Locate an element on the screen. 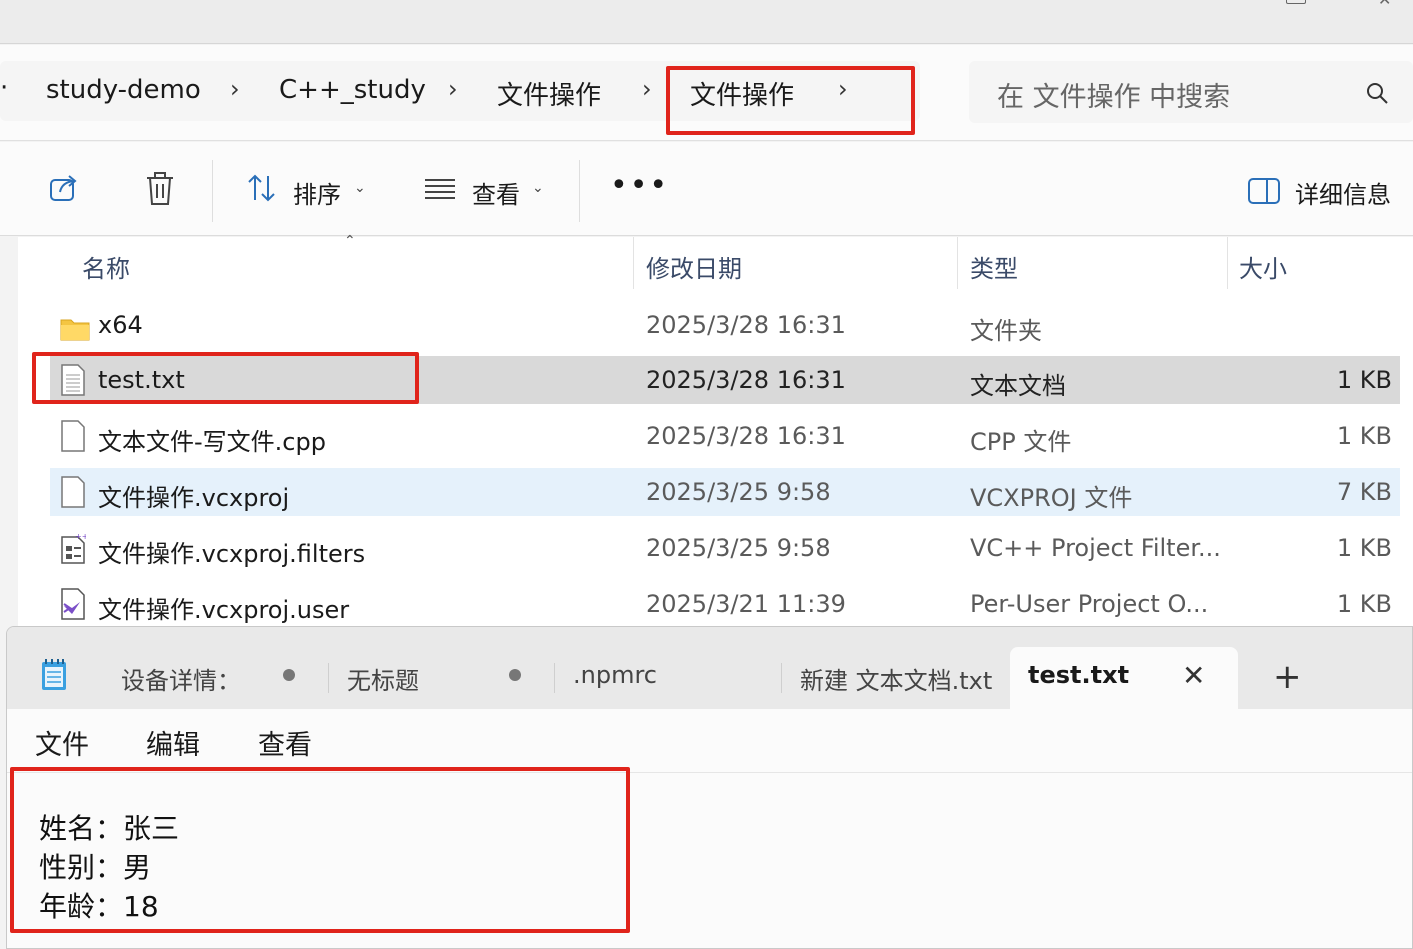 This screenshot has width=1413, height=949. file-row: 文本文件-写文件.cpp 2025/3/28 16:31 CPP 文件 1 KB is located at coordinates (725, 436).